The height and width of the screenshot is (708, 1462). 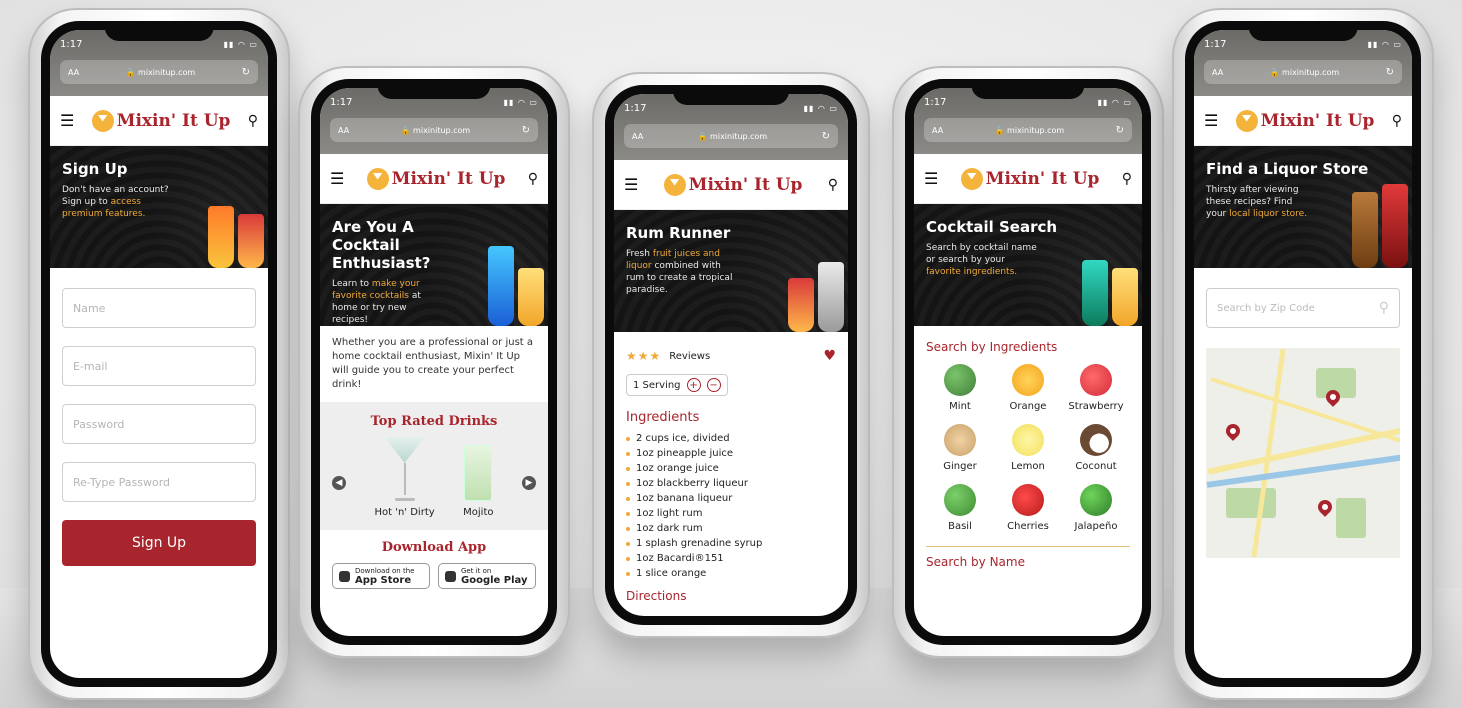 What do you see at coordinates (531, 297) in the screenshot?
I see `drink-glass` at bounding box center [531, 297].